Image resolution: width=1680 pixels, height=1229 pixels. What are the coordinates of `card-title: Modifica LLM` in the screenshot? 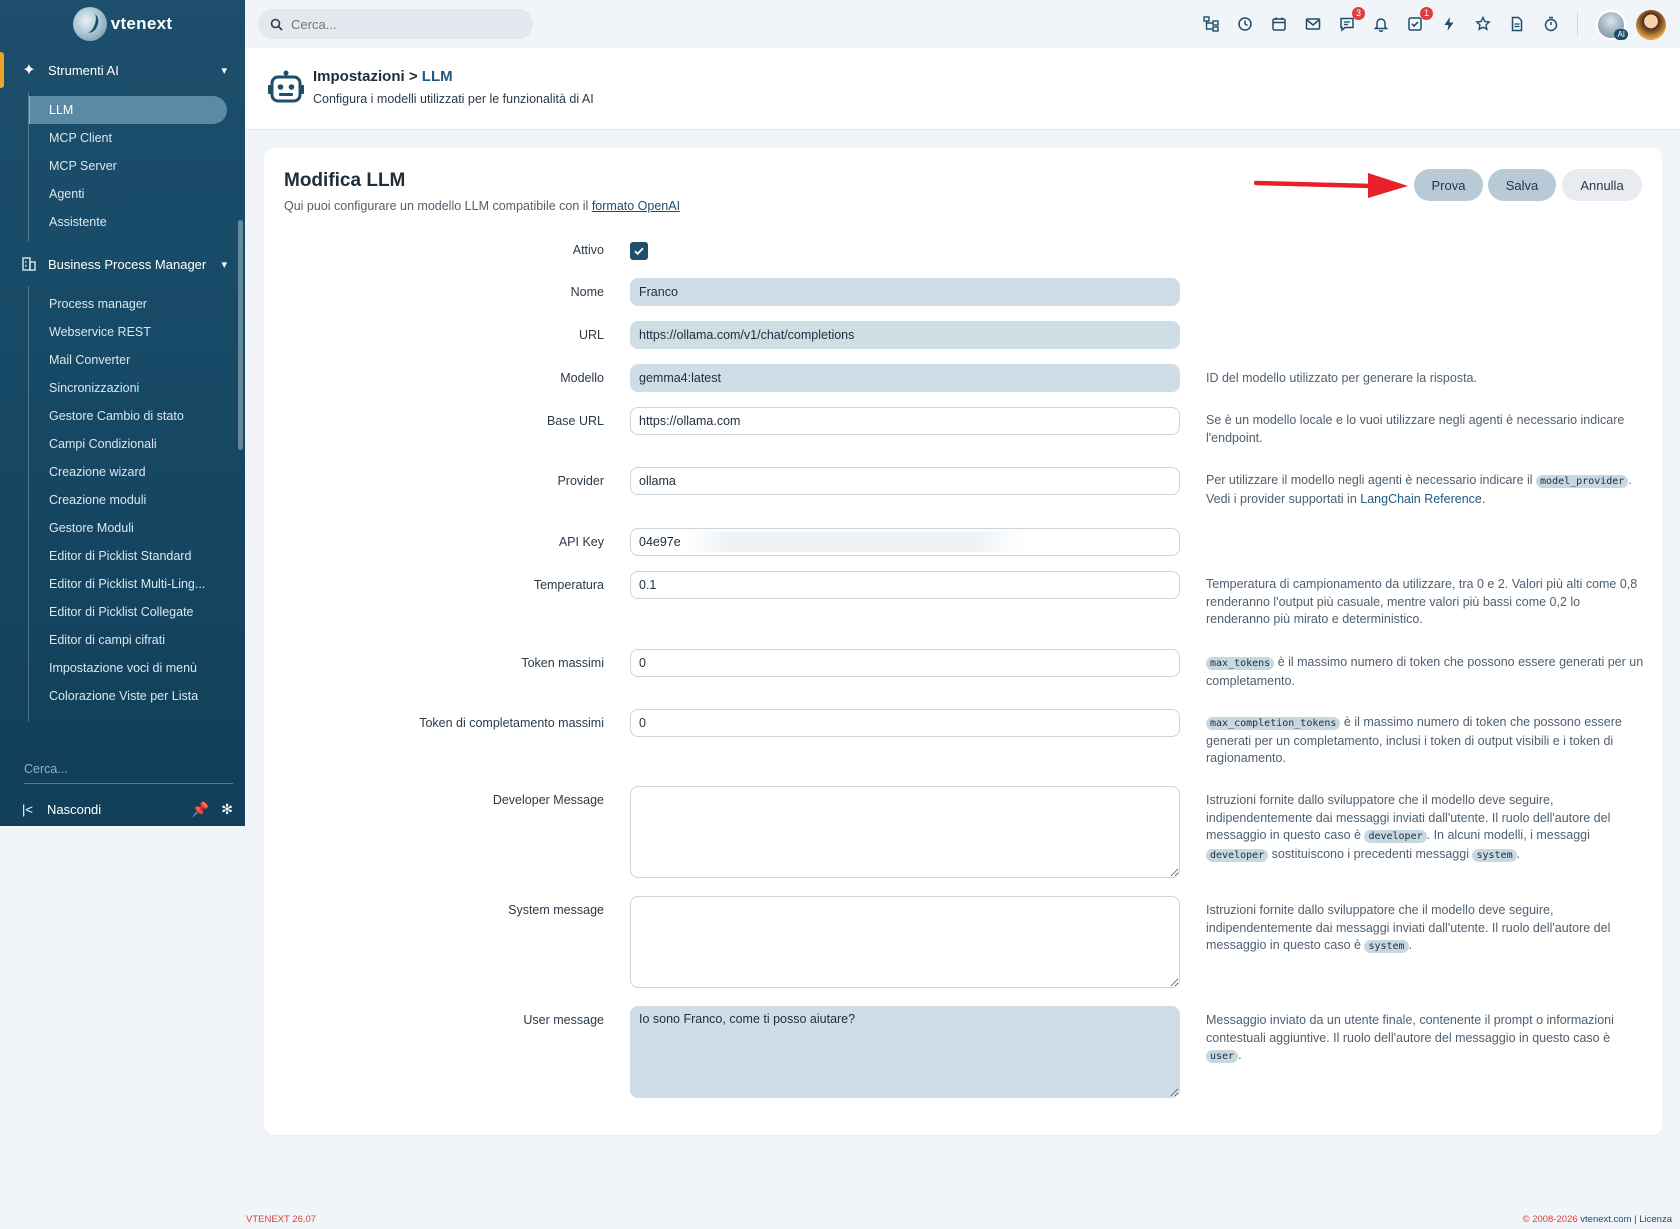 It's located at (345, 180).